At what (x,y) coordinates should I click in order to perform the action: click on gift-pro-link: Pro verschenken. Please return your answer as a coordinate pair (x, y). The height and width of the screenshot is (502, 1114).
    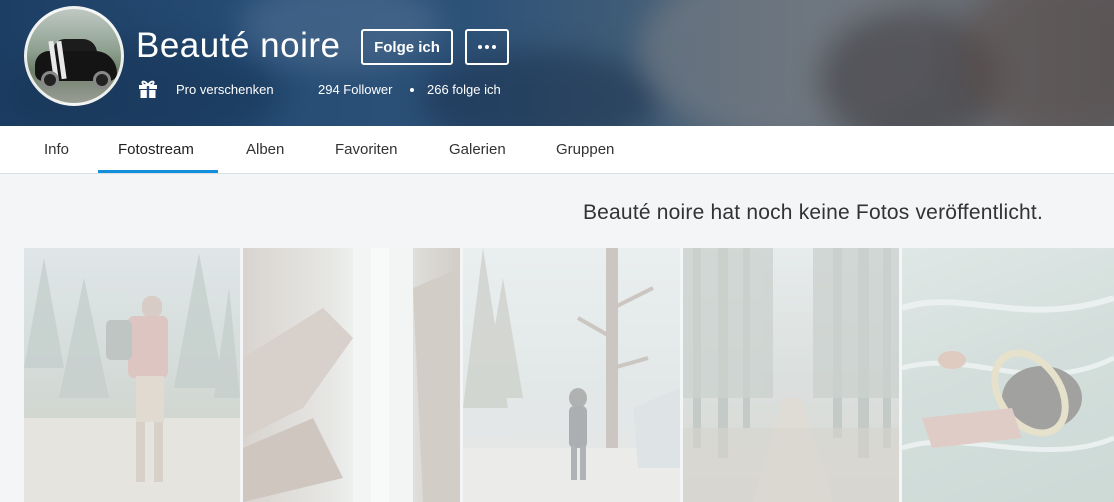
    Looking at the image, I should click on (225, 89).